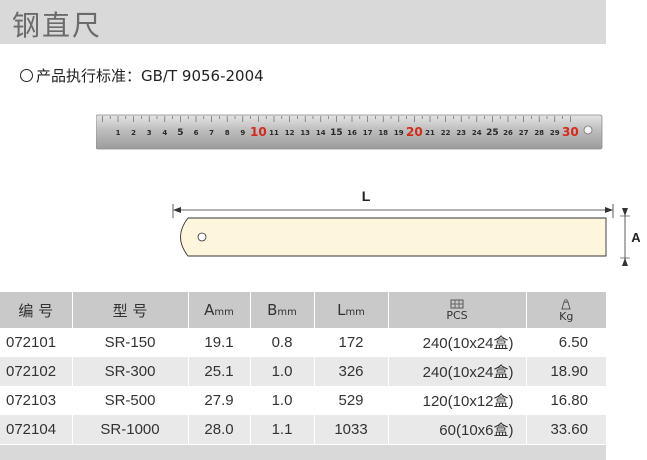  What do you see at coordinates (219, 429) in the screenshot?
I see `cell-a: 28.0` at bounding box center [219, 429].